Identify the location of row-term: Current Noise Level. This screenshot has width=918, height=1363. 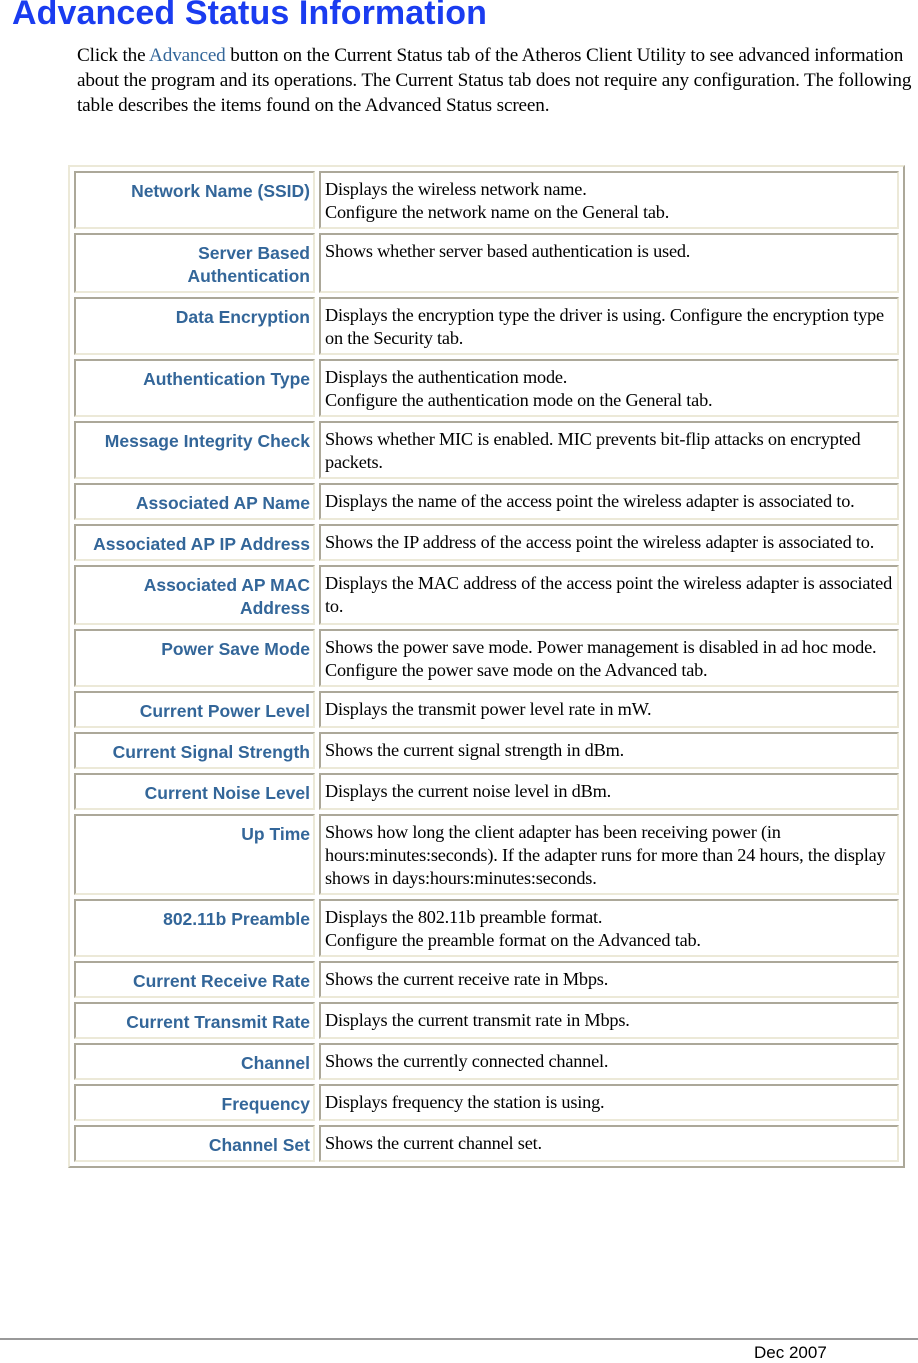
(194, 791).